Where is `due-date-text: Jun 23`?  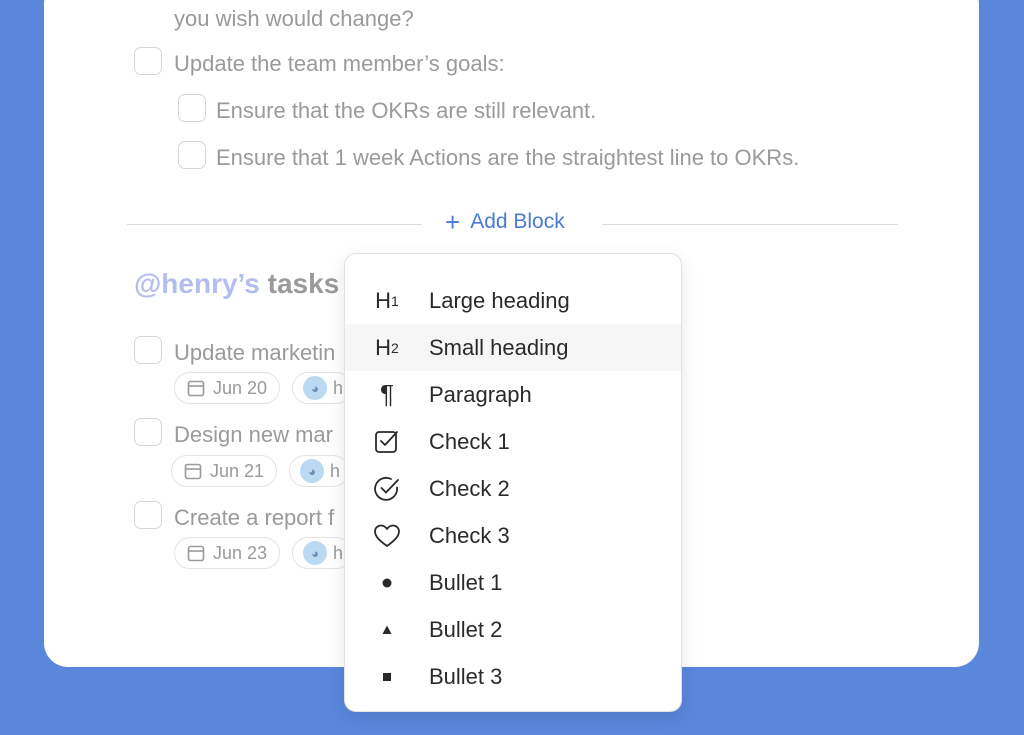 due-date-text: Jun 23 is located at coordinates (240, 552).